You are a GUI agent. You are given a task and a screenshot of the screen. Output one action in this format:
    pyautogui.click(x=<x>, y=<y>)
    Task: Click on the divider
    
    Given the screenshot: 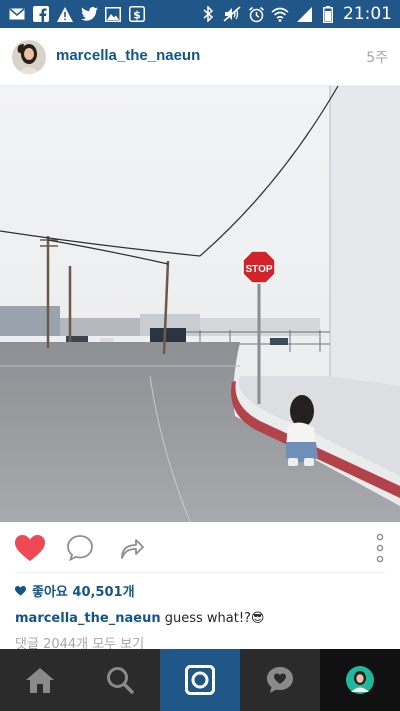 What is the action you would take?
    pyautogui.click(x=200, y=572)
    